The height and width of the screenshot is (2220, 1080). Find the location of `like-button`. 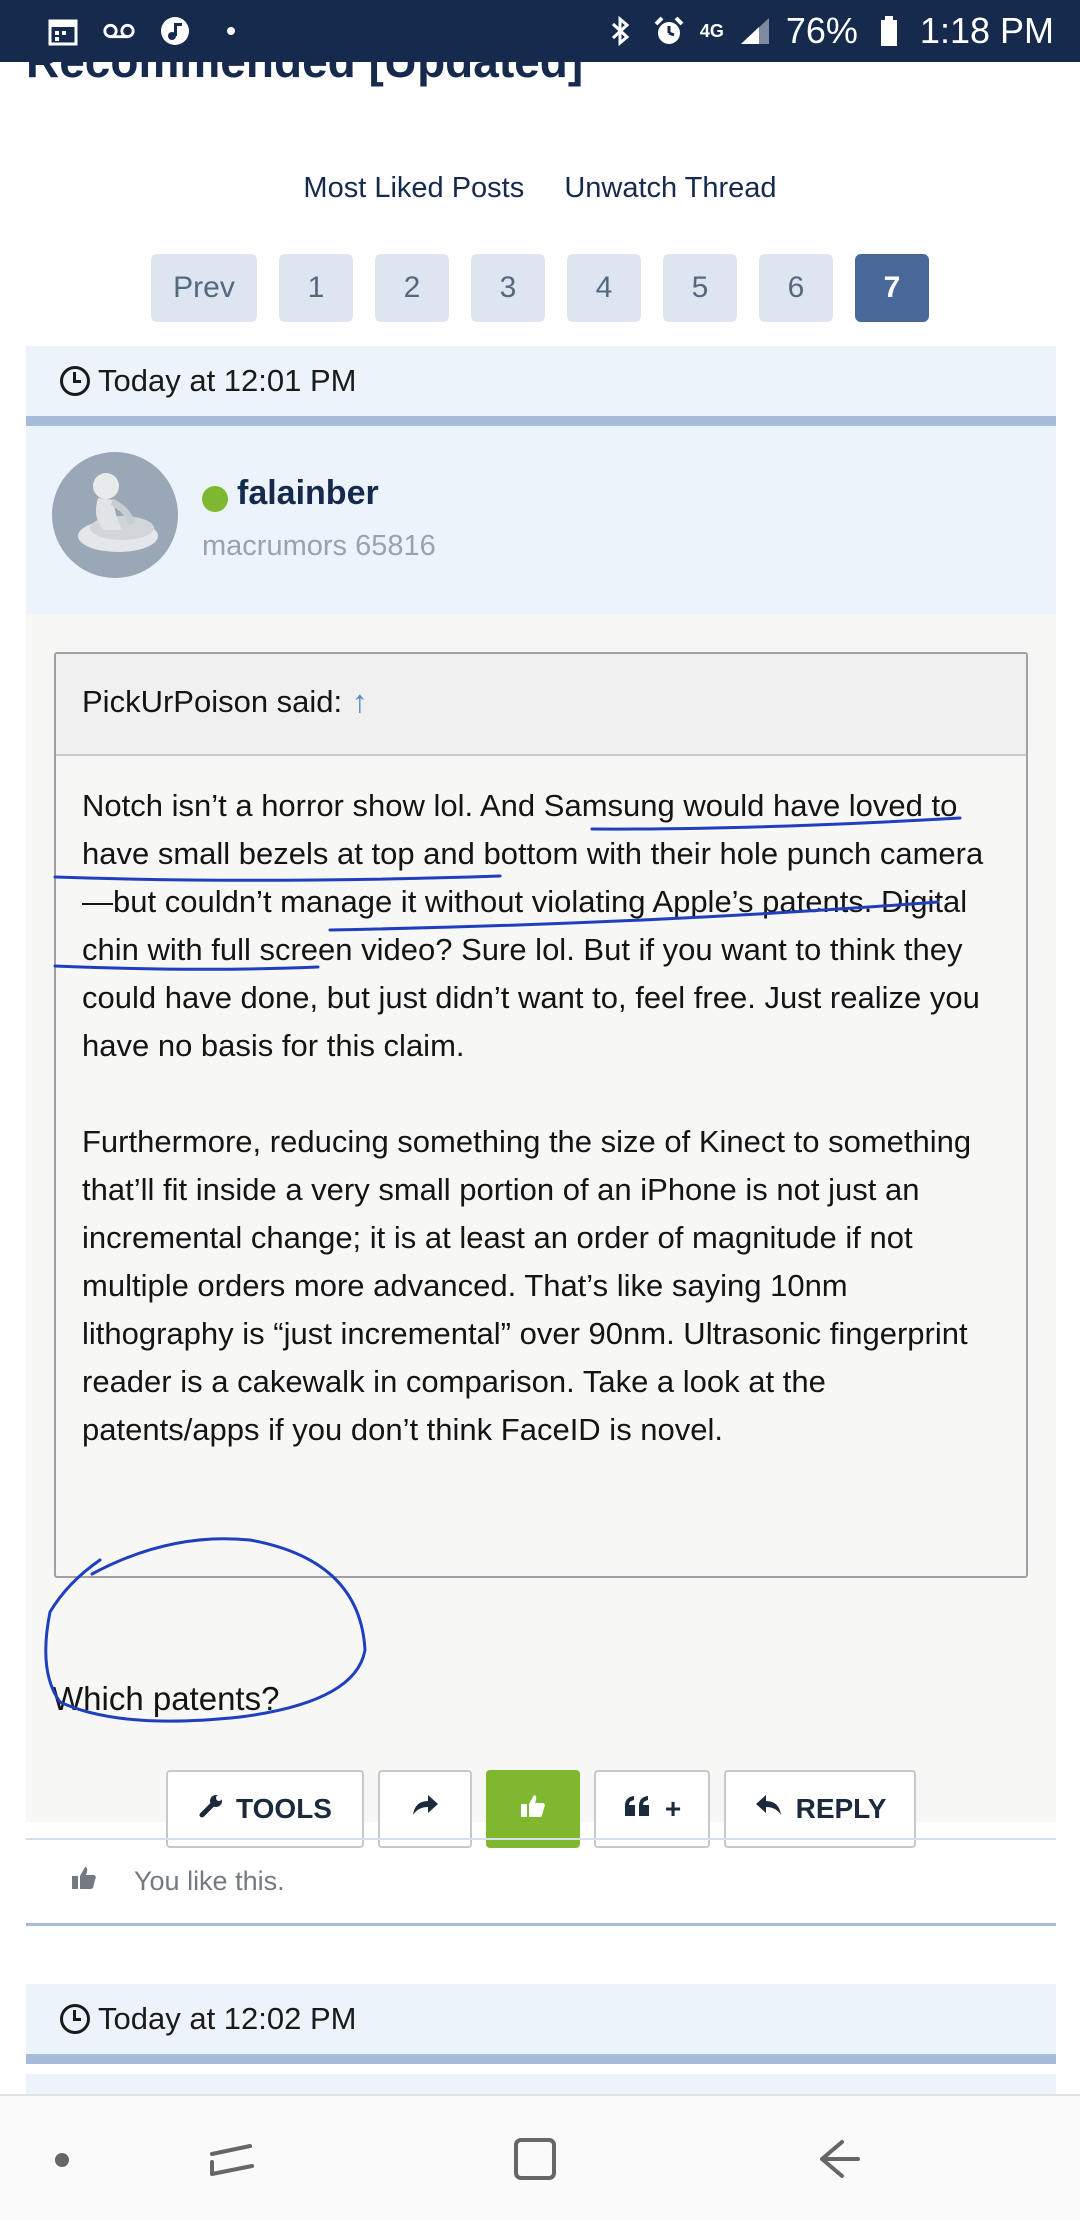

like-button is located at coordinates (533, 1809).